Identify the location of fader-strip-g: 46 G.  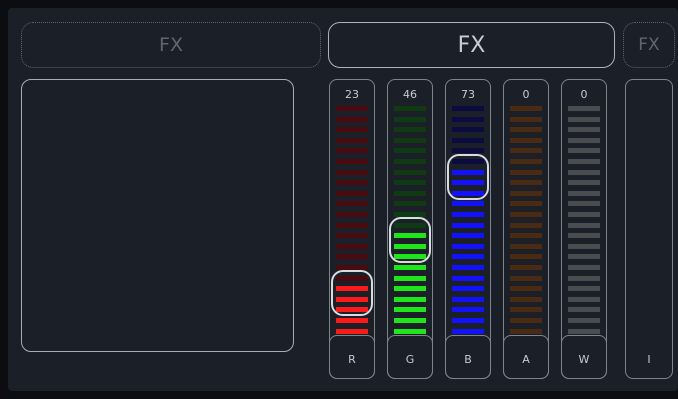
(410, 229).